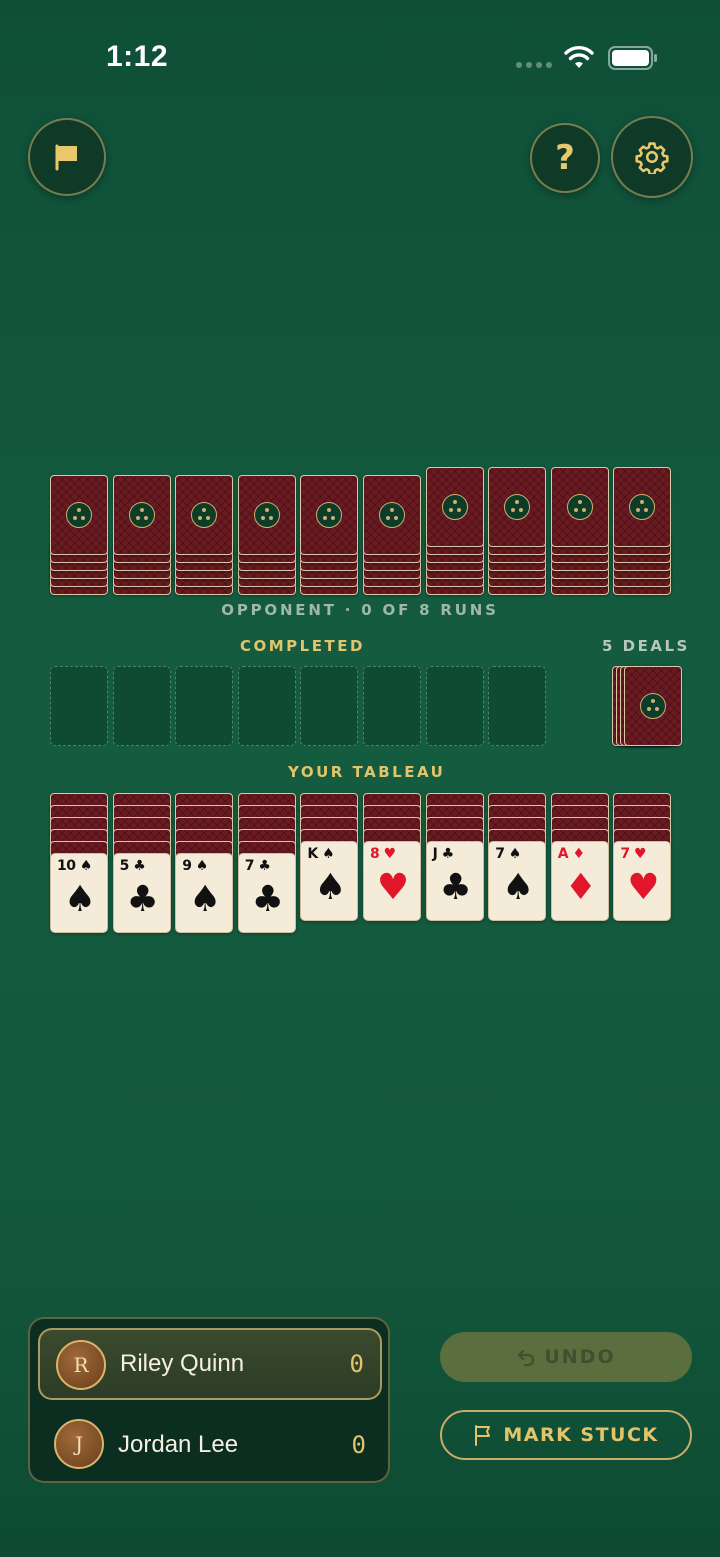 The width and height of the screenshot is (720, 1557). Describe the element at coordinates (257, 866) in the screenshot. I see `card-rank: 7 ♣` at that location.